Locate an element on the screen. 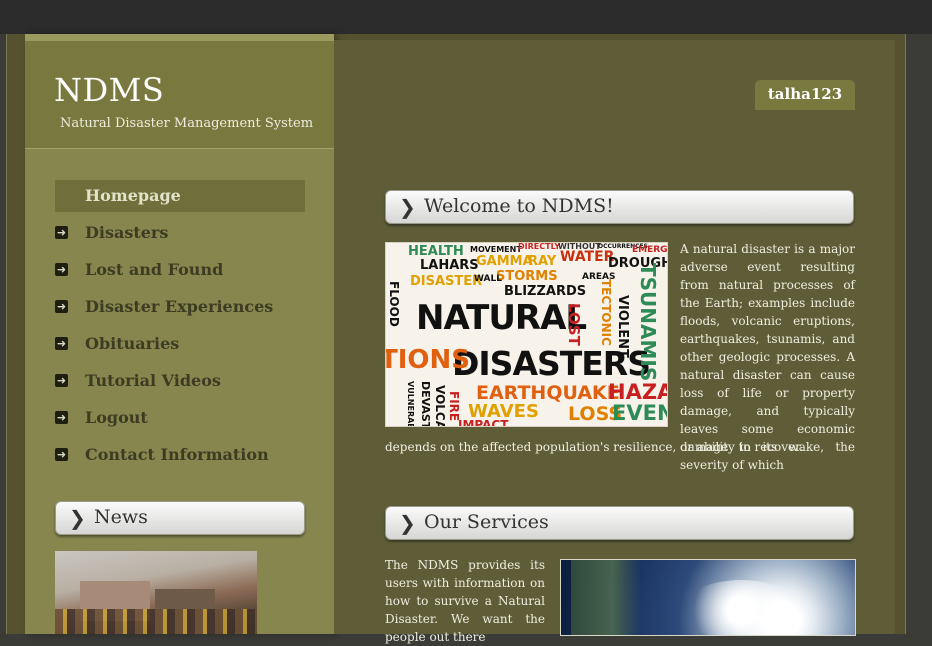  site-title: NDMS is located at coordinates (109, 90).